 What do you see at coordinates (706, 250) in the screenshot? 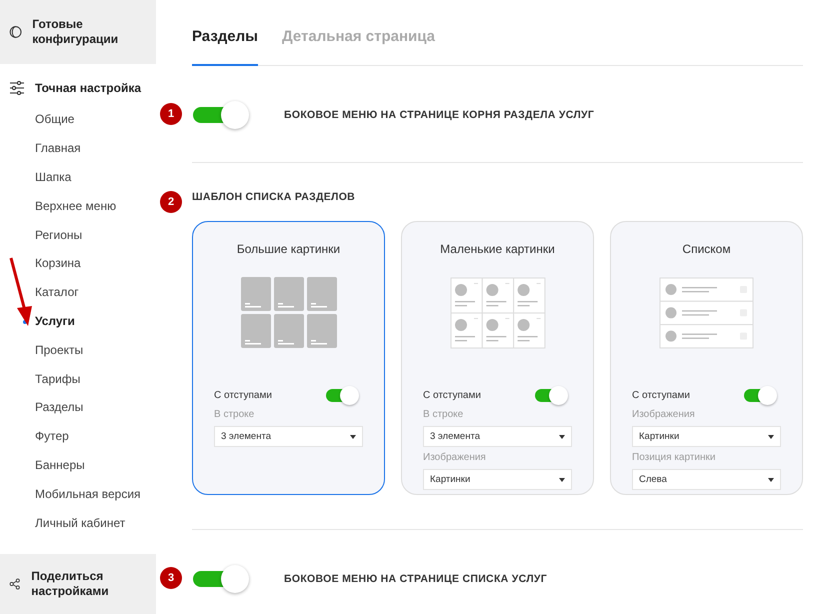
I see `card-title: Списком` at bounding box center [706, 250].